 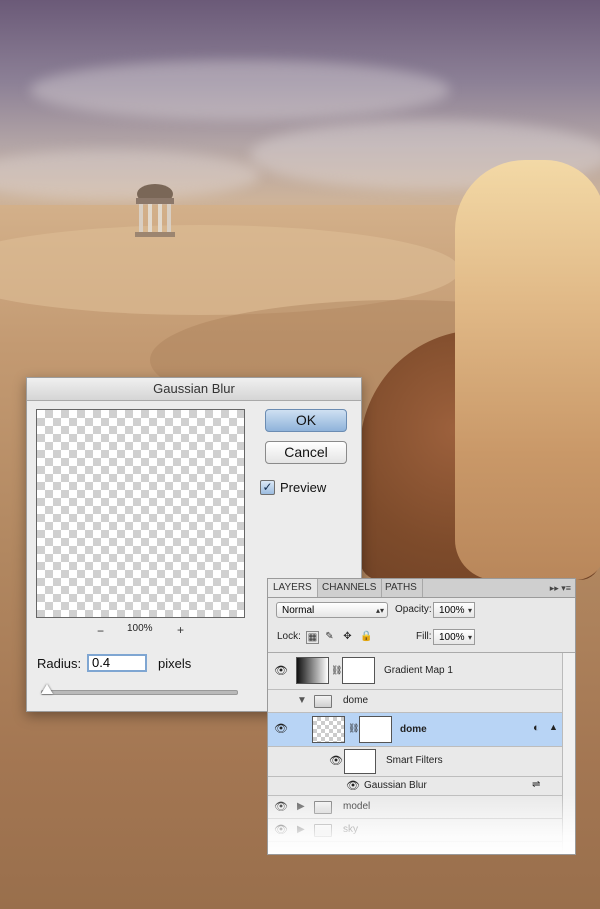 I want to click on fill-label: Fill:, so click(x=424, y=636).